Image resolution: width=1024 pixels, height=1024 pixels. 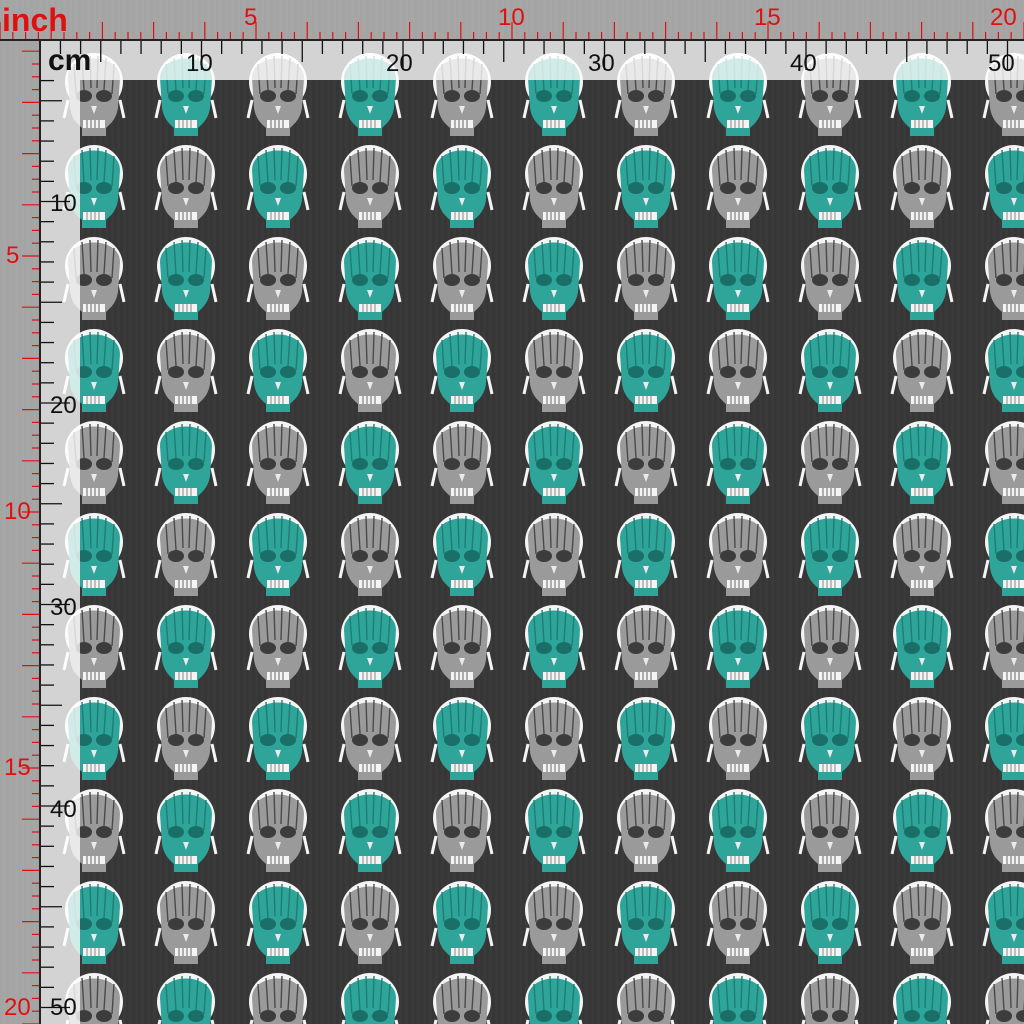 I want to click on cm-unit-label: cm, so click(x=70, y=60).